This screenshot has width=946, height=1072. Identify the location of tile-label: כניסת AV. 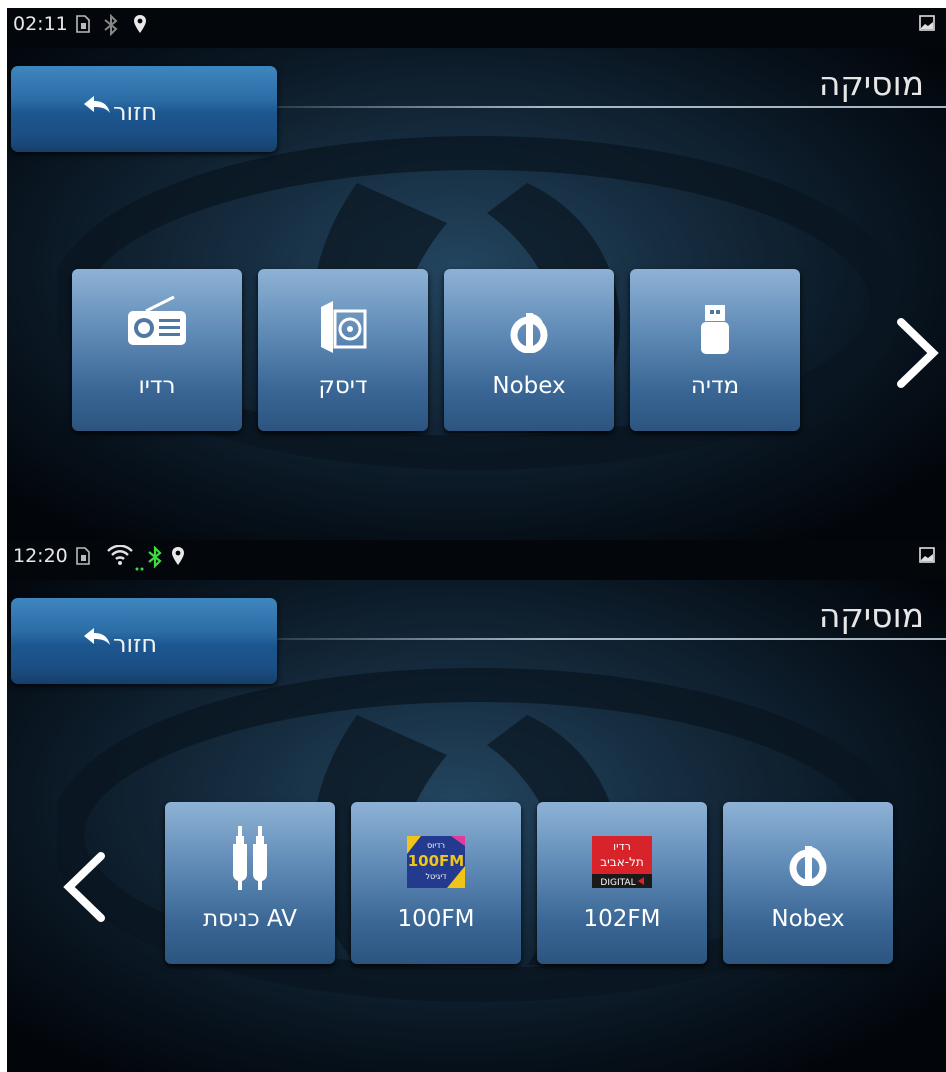
(250, 919).